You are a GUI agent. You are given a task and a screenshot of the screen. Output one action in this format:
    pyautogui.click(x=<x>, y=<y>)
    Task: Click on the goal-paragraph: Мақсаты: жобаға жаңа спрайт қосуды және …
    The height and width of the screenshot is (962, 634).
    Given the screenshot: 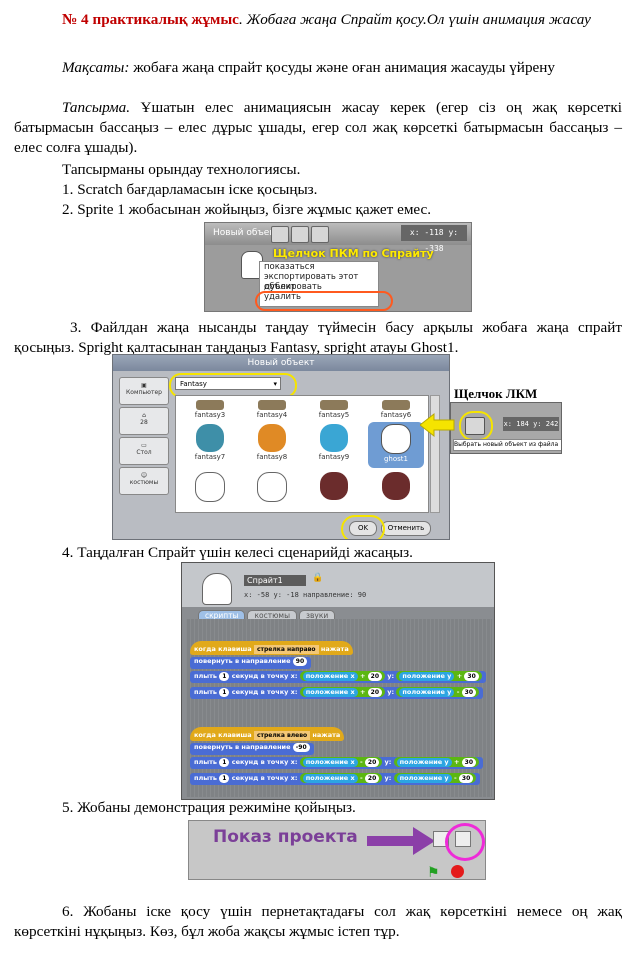 What is the action you would take?
    pyautogui.click(x=318, y=68)
    